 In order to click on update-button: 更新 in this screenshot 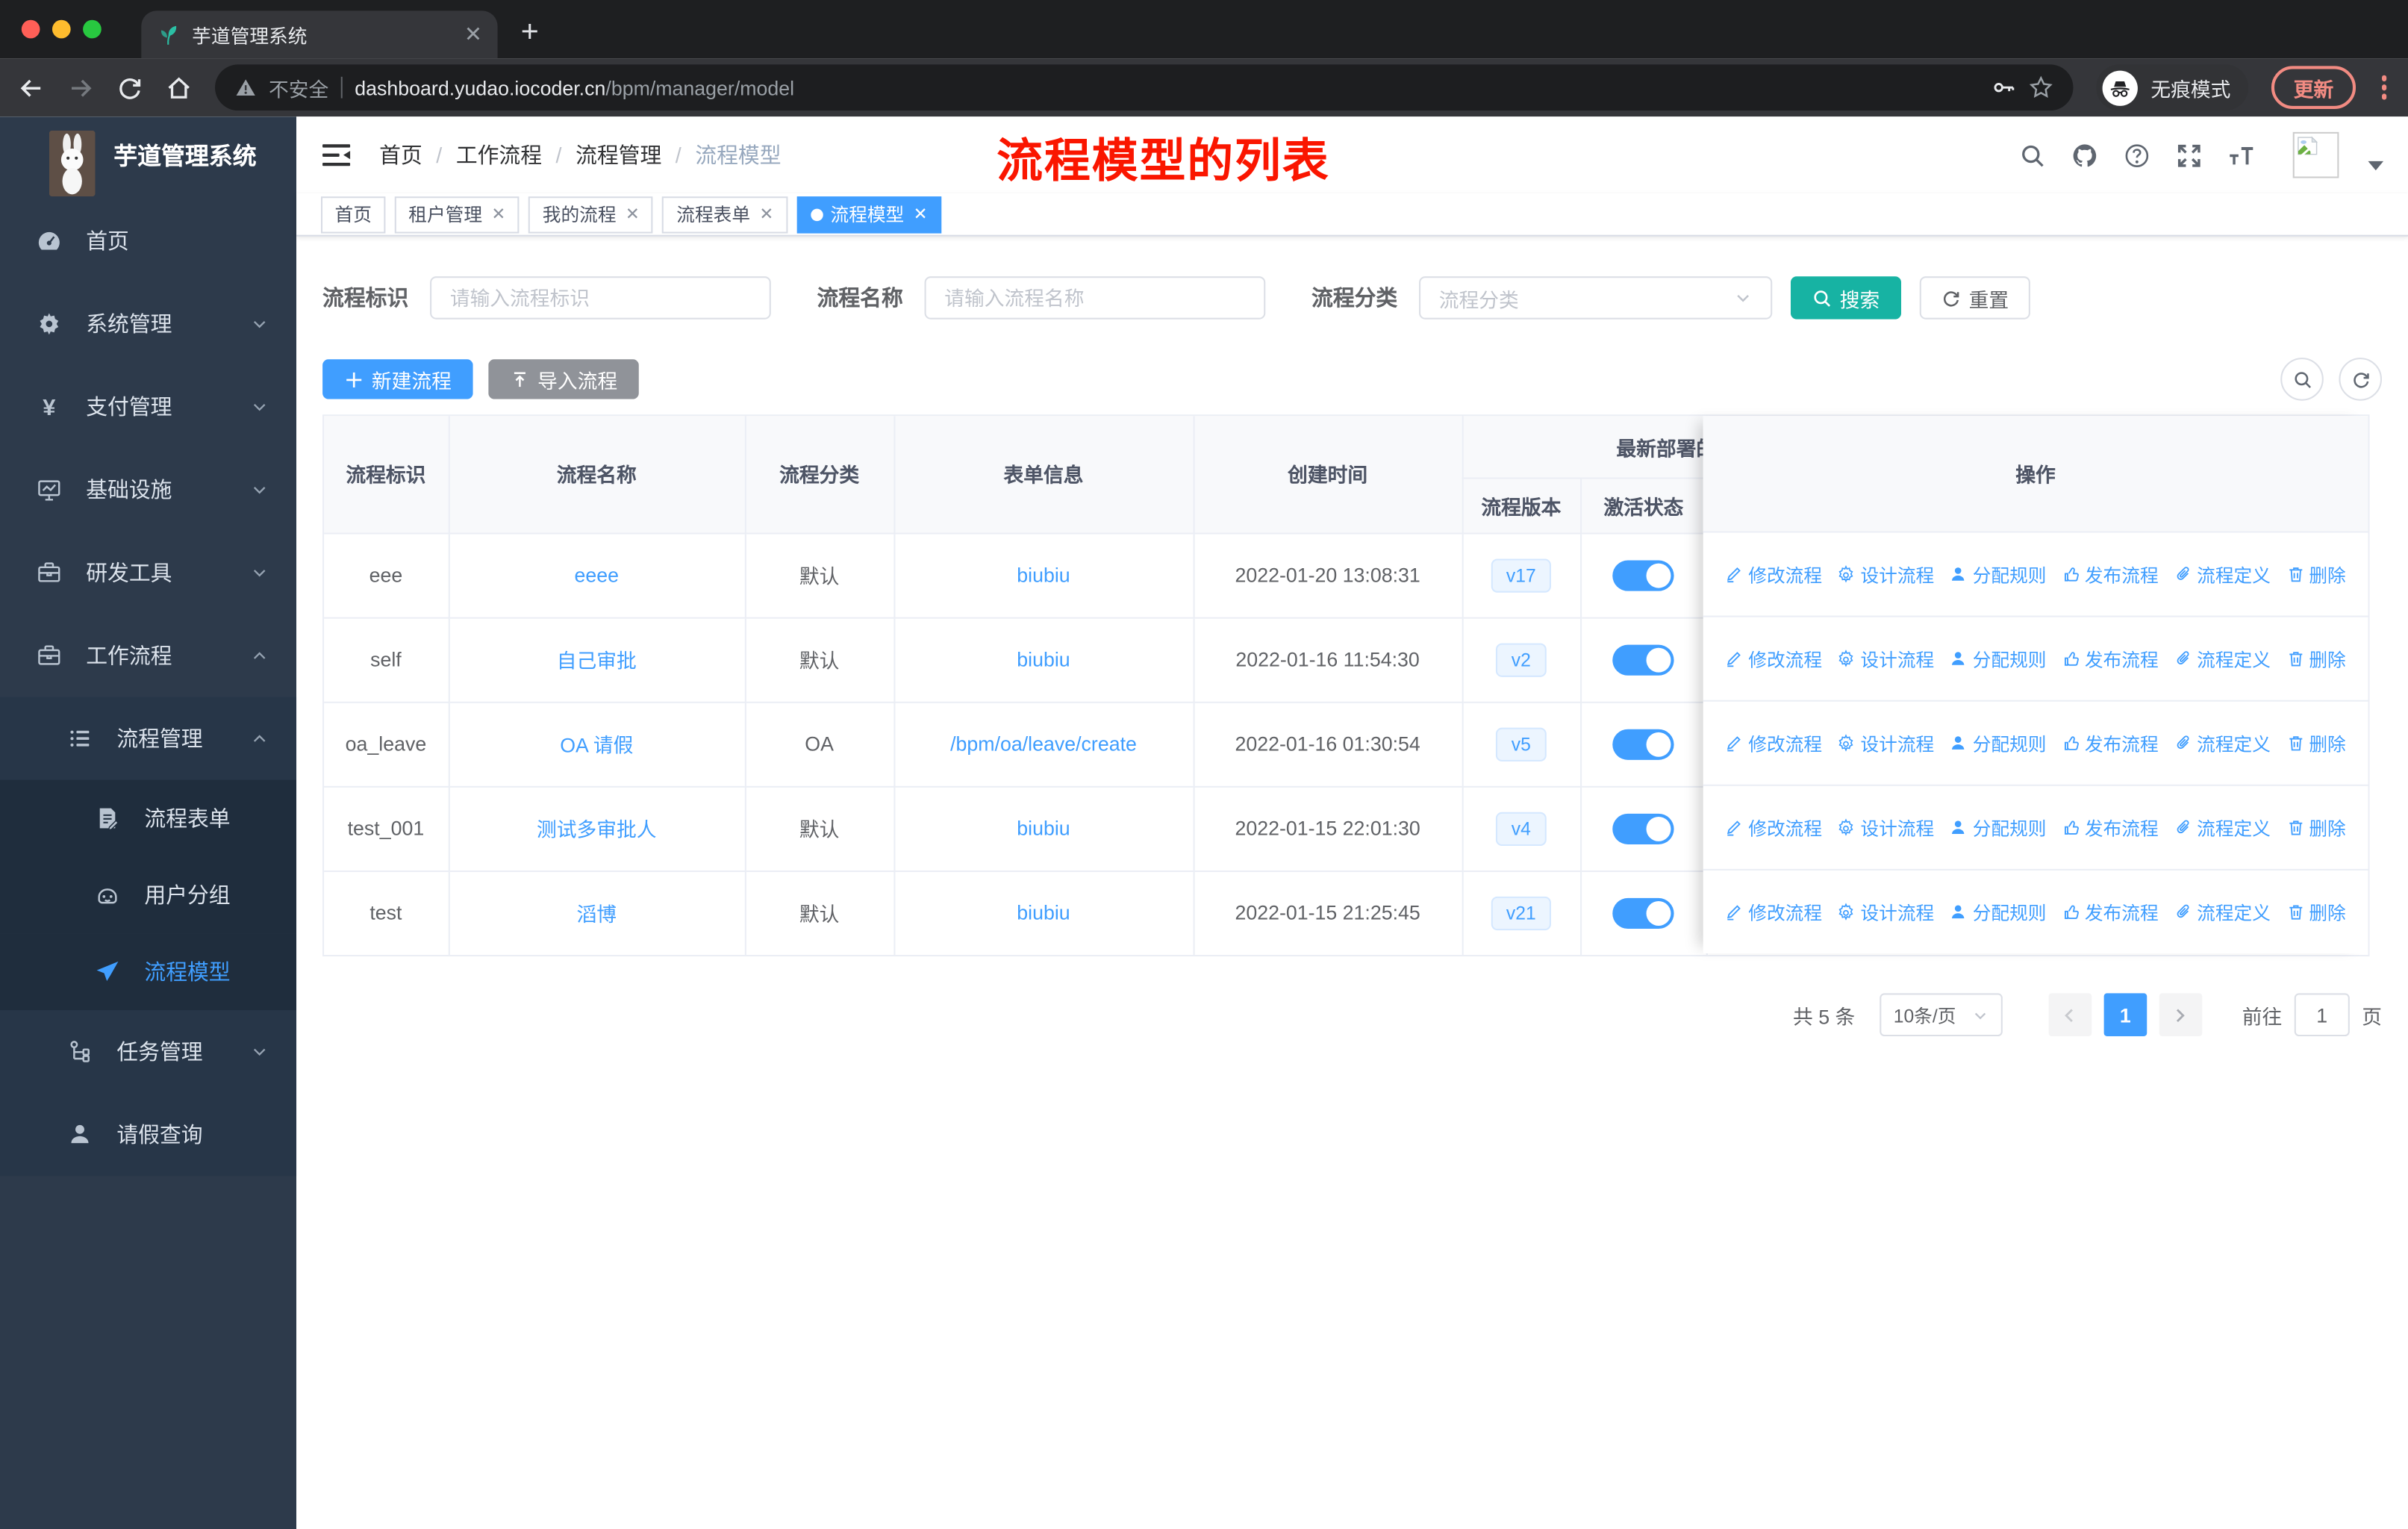, I will do `click(2313, 87)`.